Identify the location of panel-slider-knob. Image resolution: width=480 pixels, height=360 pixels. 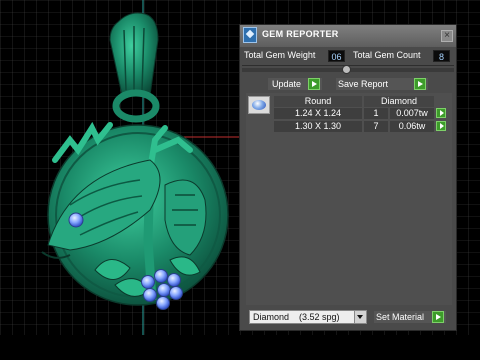
(346, 69).